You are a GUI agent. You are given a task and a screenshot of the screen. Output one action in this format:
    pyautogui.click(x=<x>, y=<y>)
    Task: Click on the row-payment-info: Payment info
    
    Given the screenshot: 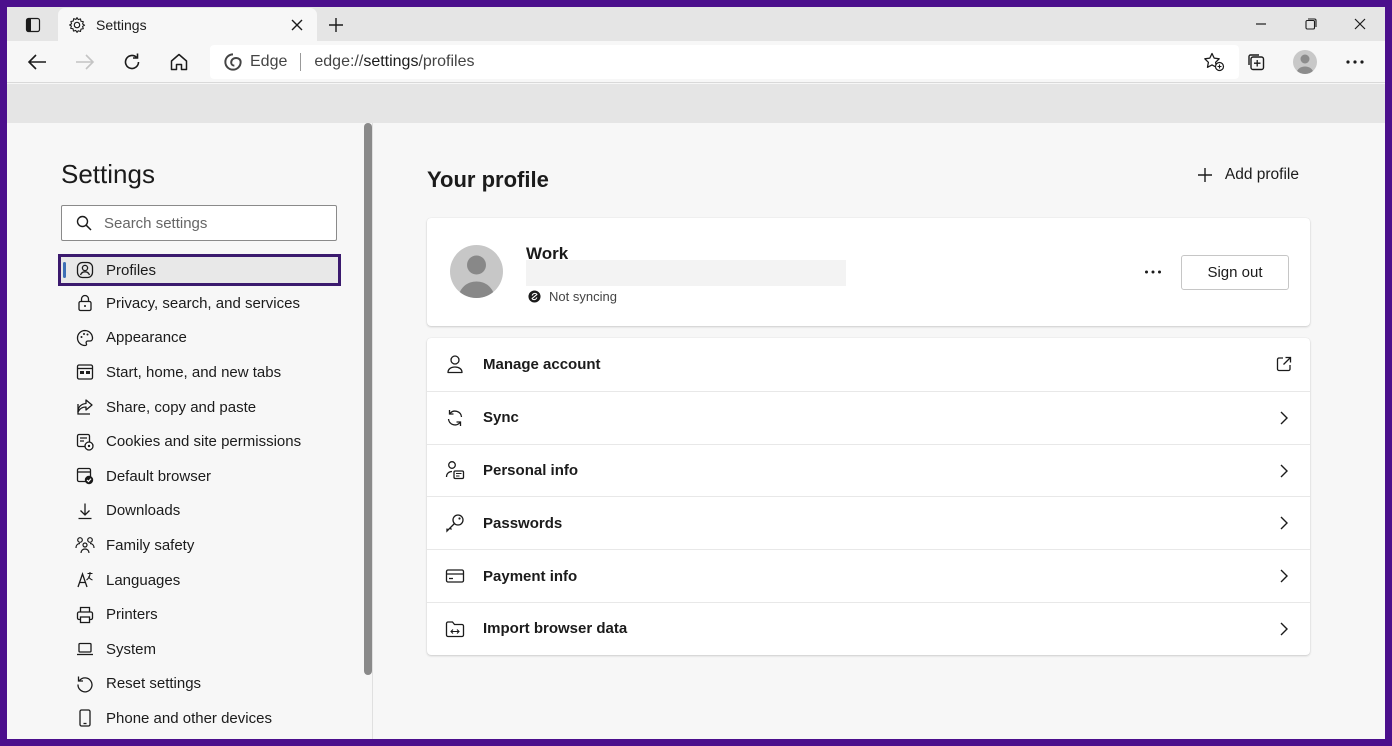 What is the action you would take?
    pyautogui.click(x=868, y=575)
    